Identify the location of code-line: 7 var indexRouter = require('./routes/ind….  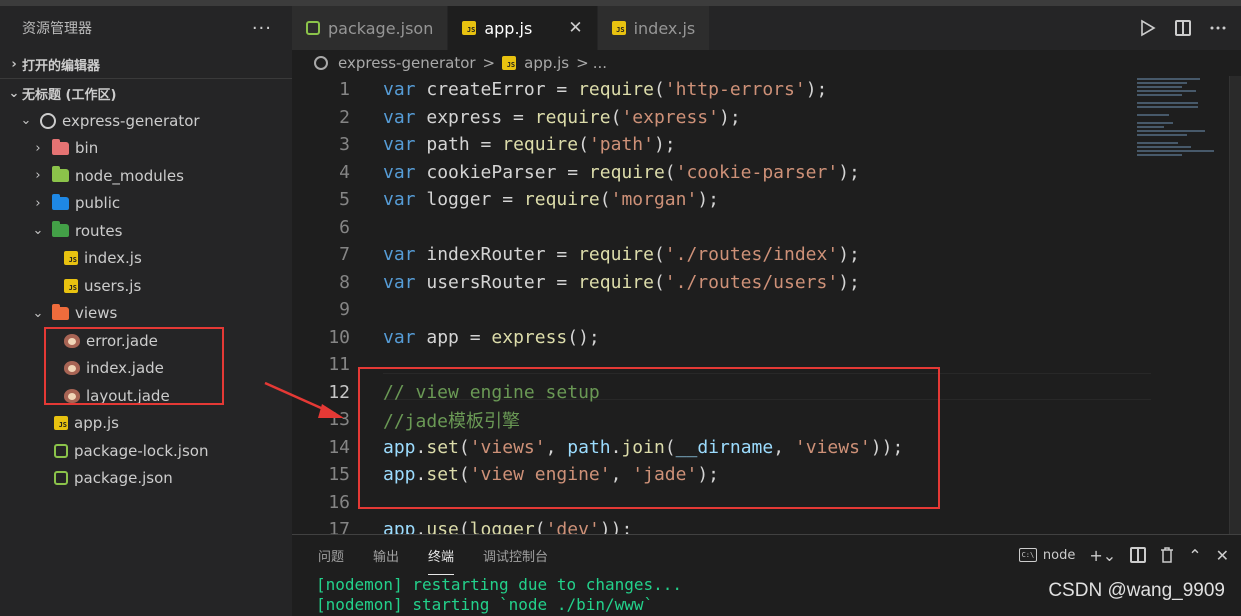
(722, 255).